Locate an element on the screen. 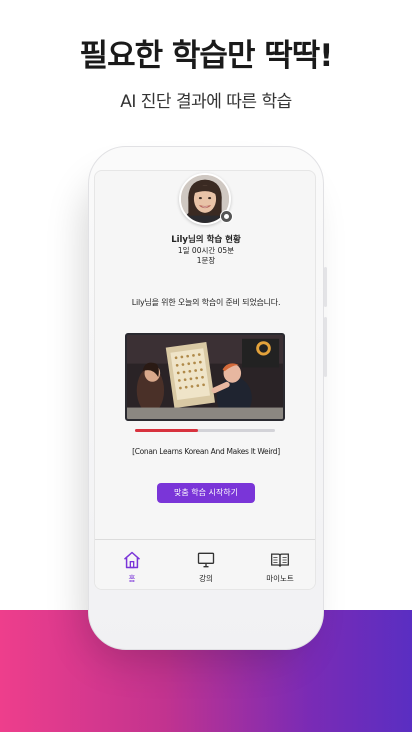 This screenshot has height=732, width=412. tab-my-notes: 마이노트 is located at coordinates (280, 567).